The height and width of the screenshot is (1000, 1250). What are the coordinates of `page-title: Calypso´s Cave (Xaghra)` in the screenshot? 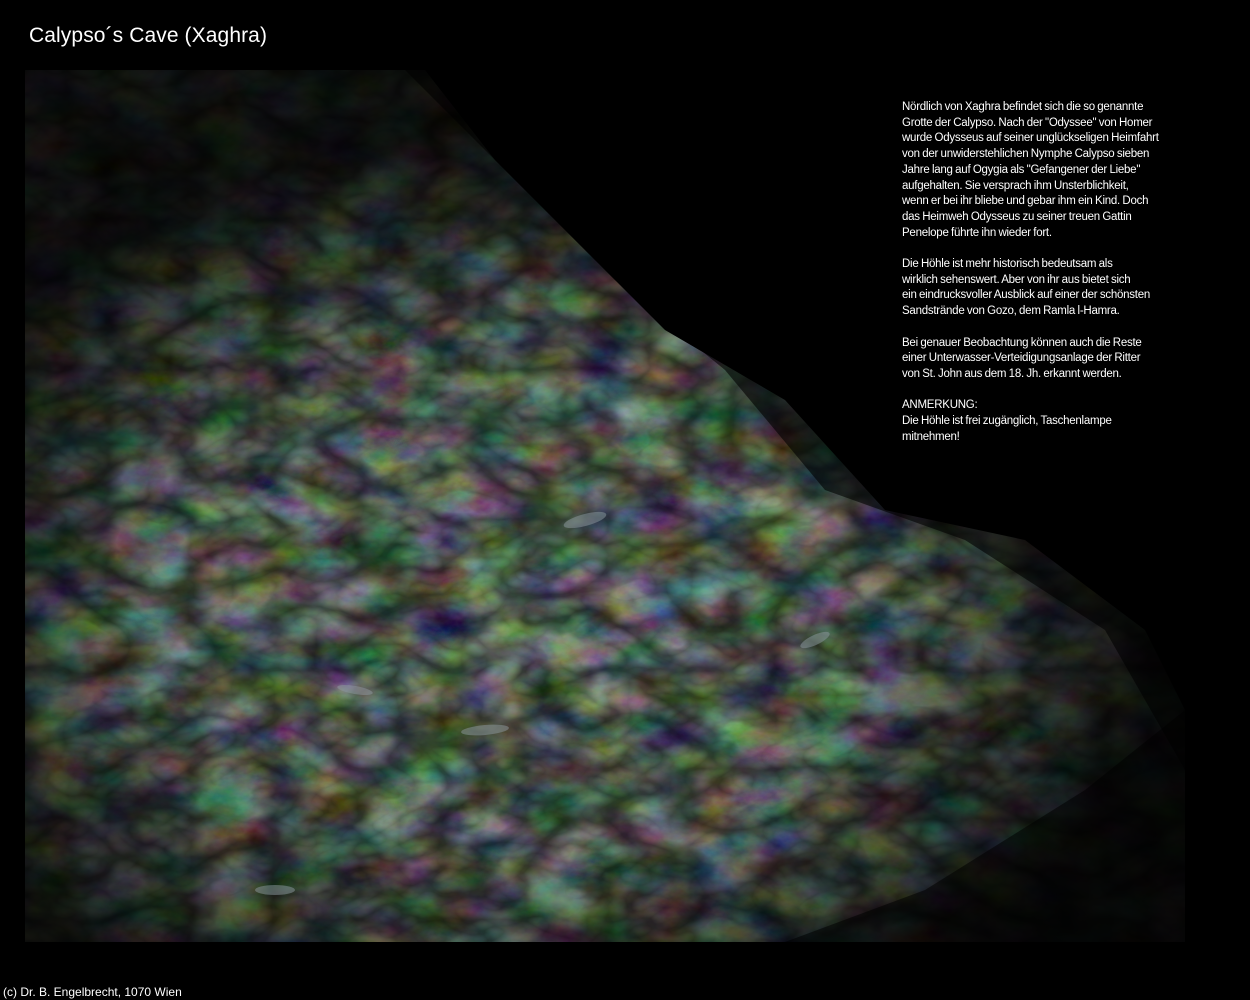 It's located at (148, 35).